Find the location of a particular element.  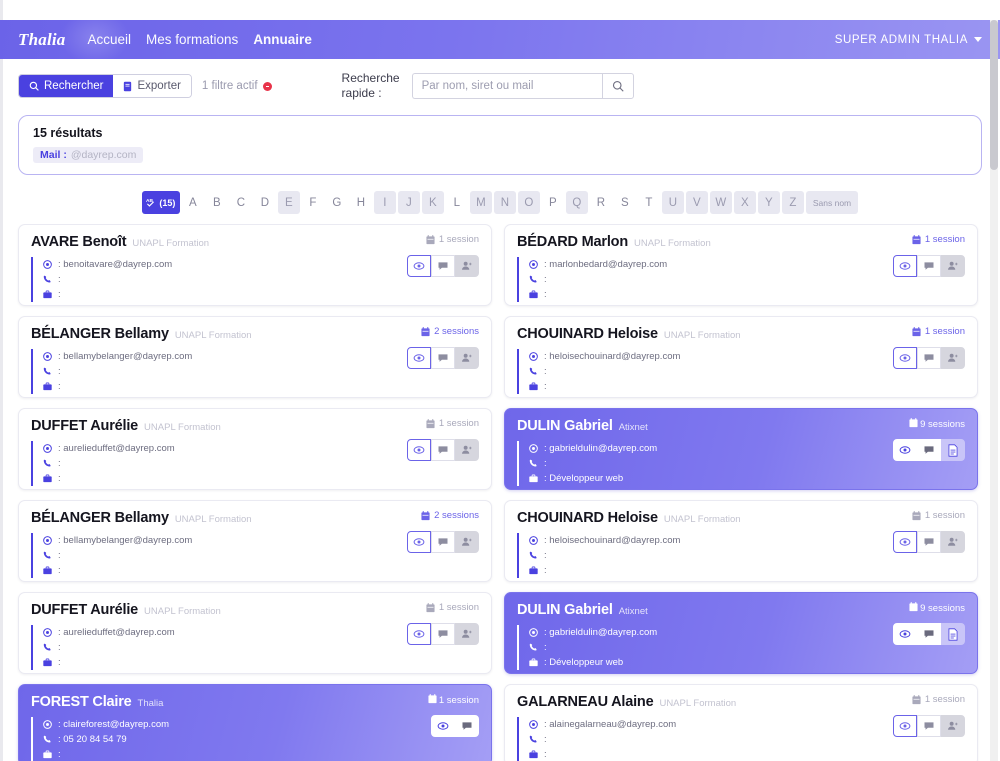

email-icon is located at coordinates (47, 632).